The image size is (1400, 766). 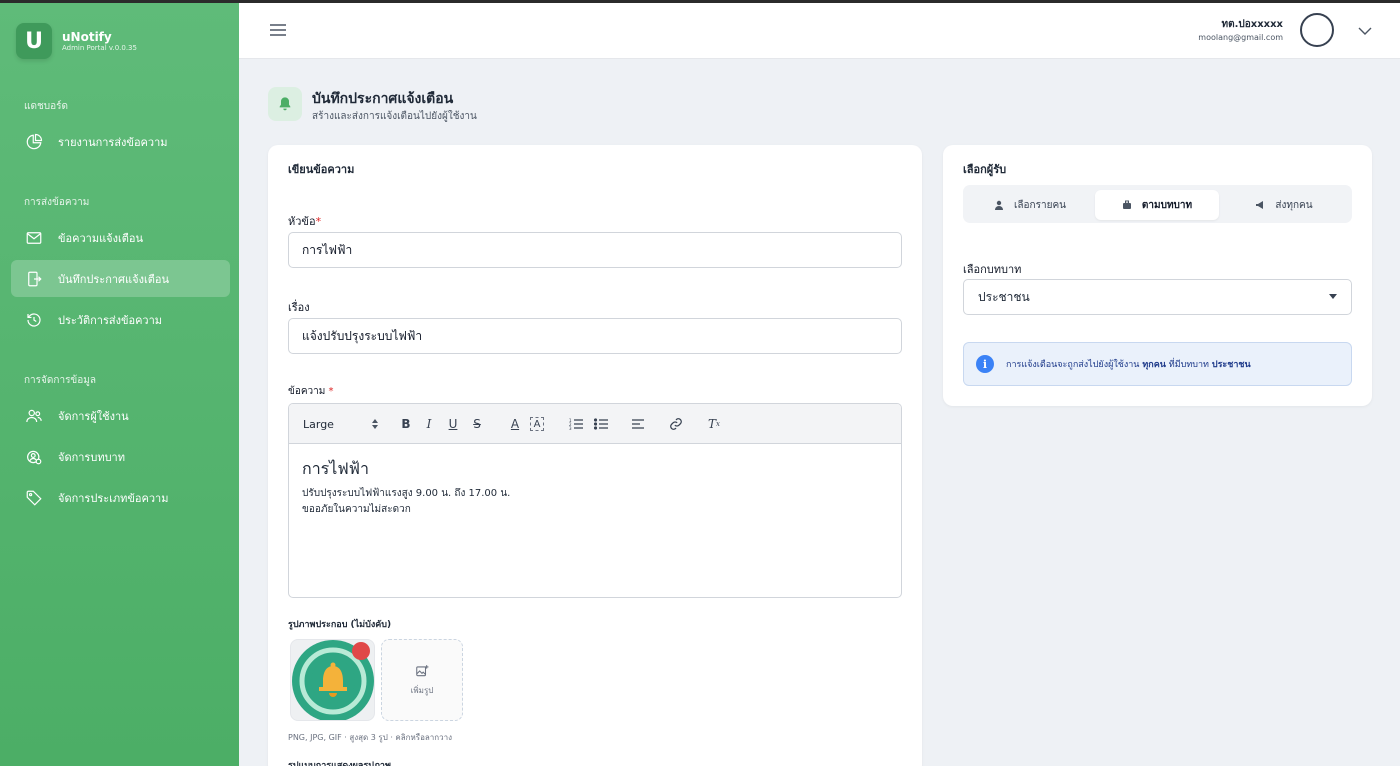 I want to click on info-icon: i, so click(x=985, y=364).